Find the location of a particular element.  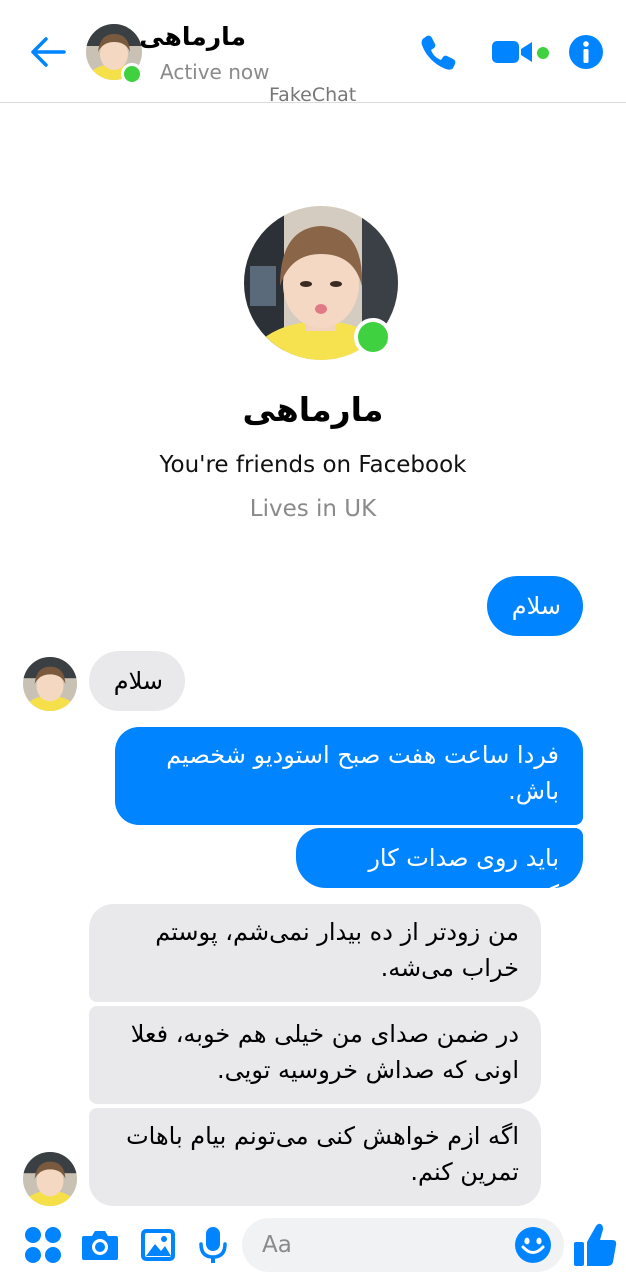

camera-icon is located at coordinates (100, 1245).